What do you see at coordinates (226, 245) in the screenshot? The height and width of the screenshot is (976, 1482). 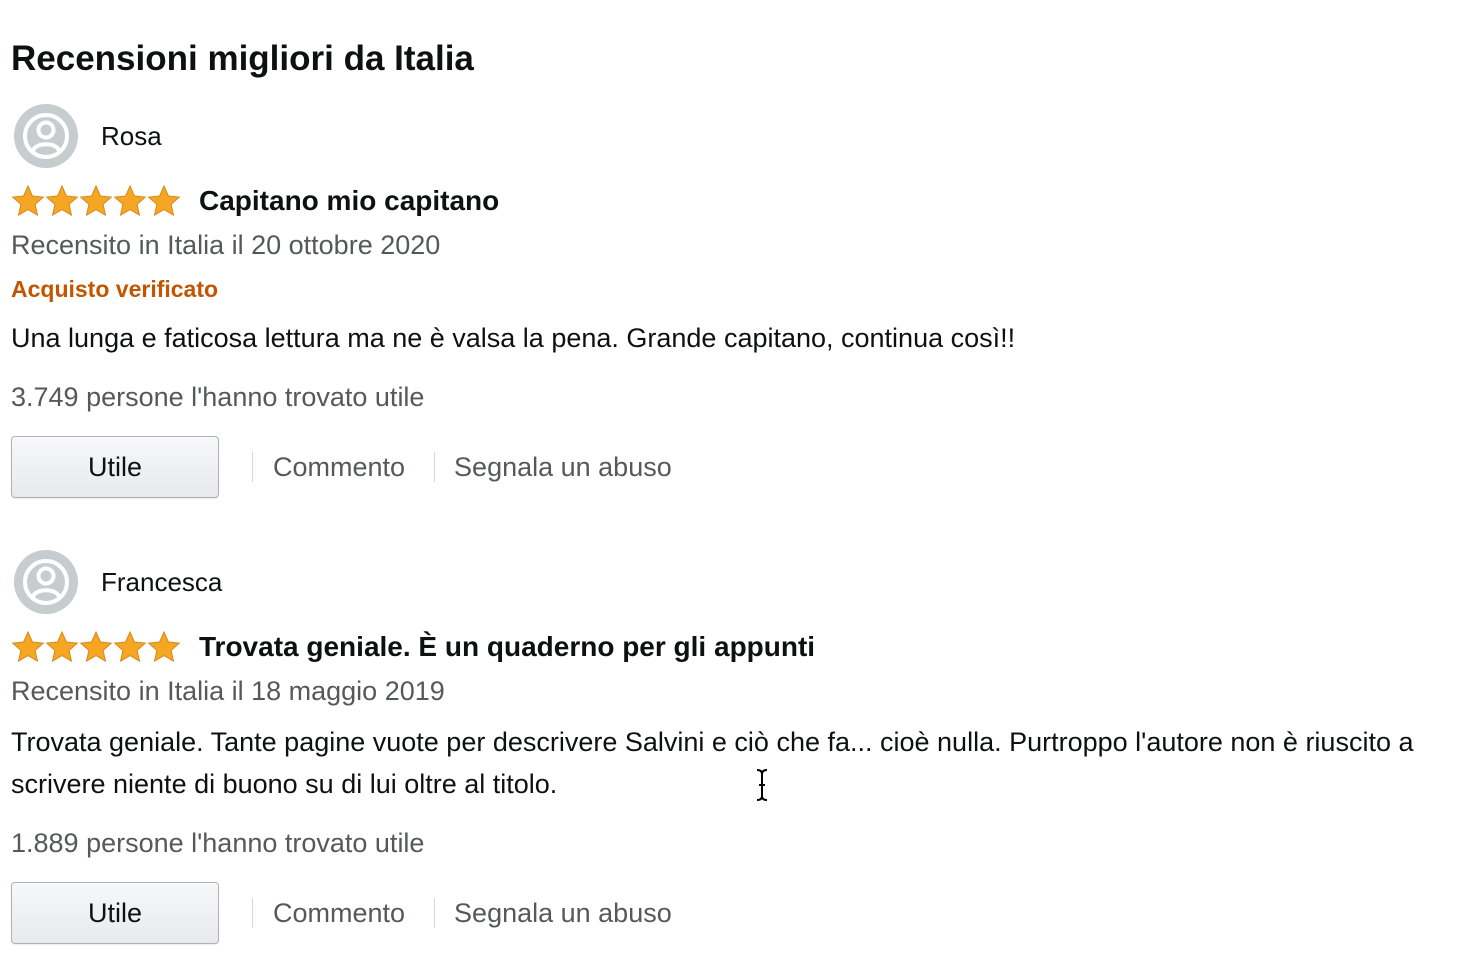 I see `review-date: Recensito in Italia il 20 ottobre 2020` at bounding box center [226, 245].